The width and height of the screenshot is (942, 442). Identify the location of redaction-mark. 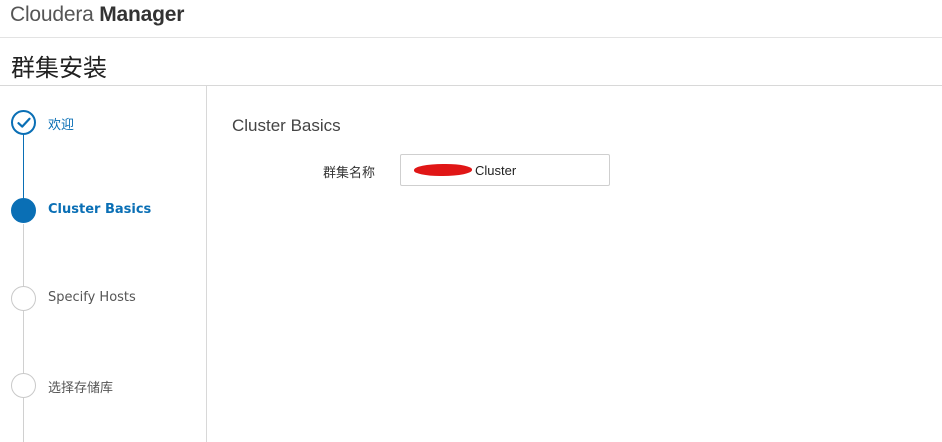
(443, 170).